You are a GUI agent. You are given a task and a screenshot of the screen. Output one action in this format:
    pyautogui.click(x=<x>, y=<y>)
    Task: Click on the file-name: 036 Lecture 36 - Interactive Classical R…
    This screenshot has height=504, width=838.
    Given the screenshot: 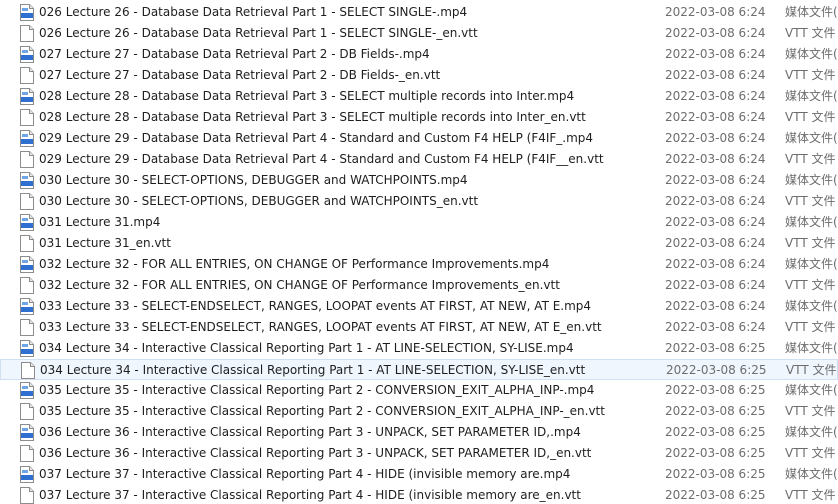 What is the action you would take?
    pyautogui.click(x=310, y=432)
    